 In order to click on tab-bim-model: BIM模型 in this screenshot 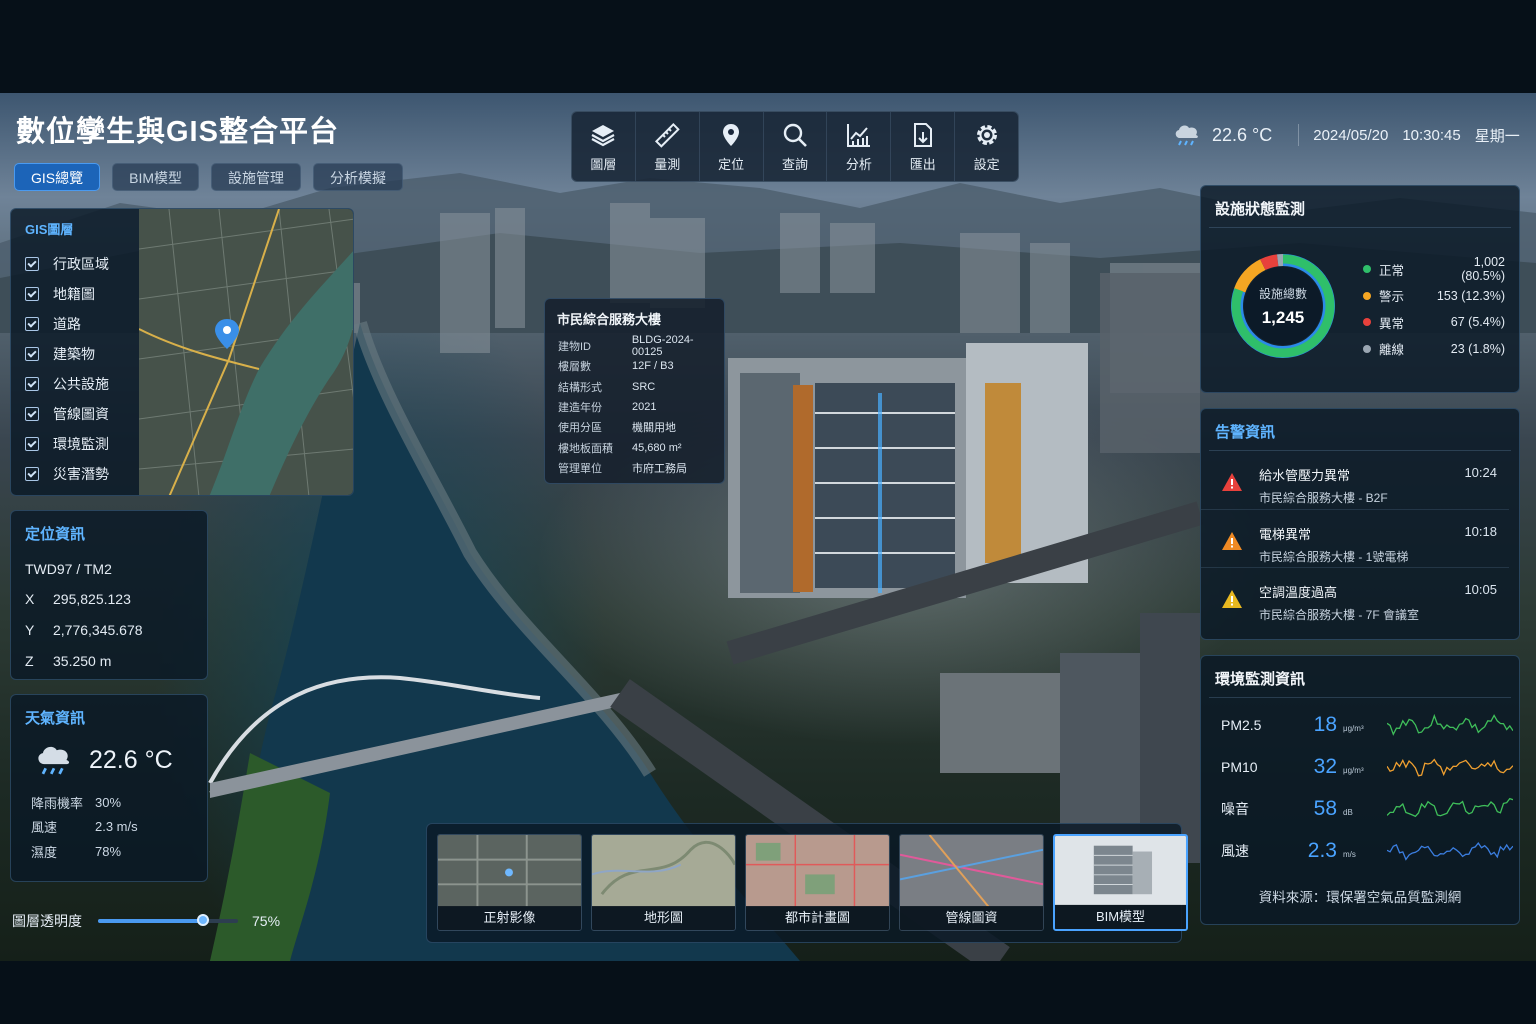, I will do `click(156, 177)`.